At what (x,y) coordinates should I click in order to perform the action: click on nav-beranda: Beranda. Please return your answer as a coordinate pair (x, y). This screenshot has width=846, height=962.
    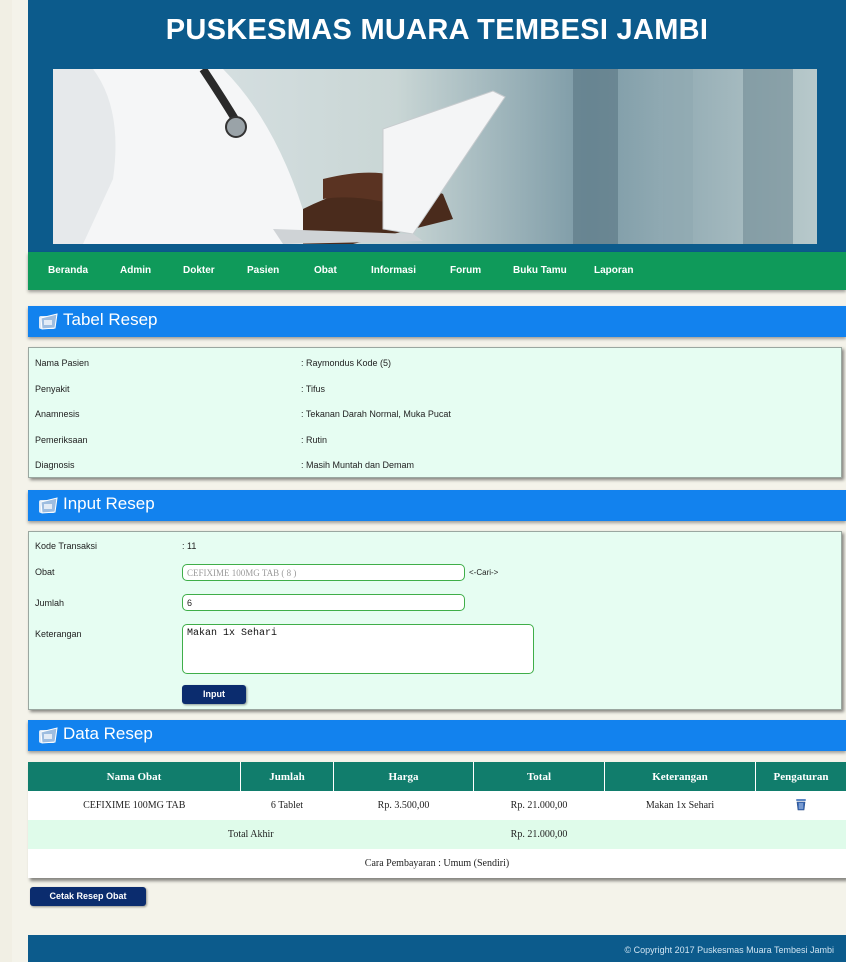
    Looking at the image, I should click on (68, 270).